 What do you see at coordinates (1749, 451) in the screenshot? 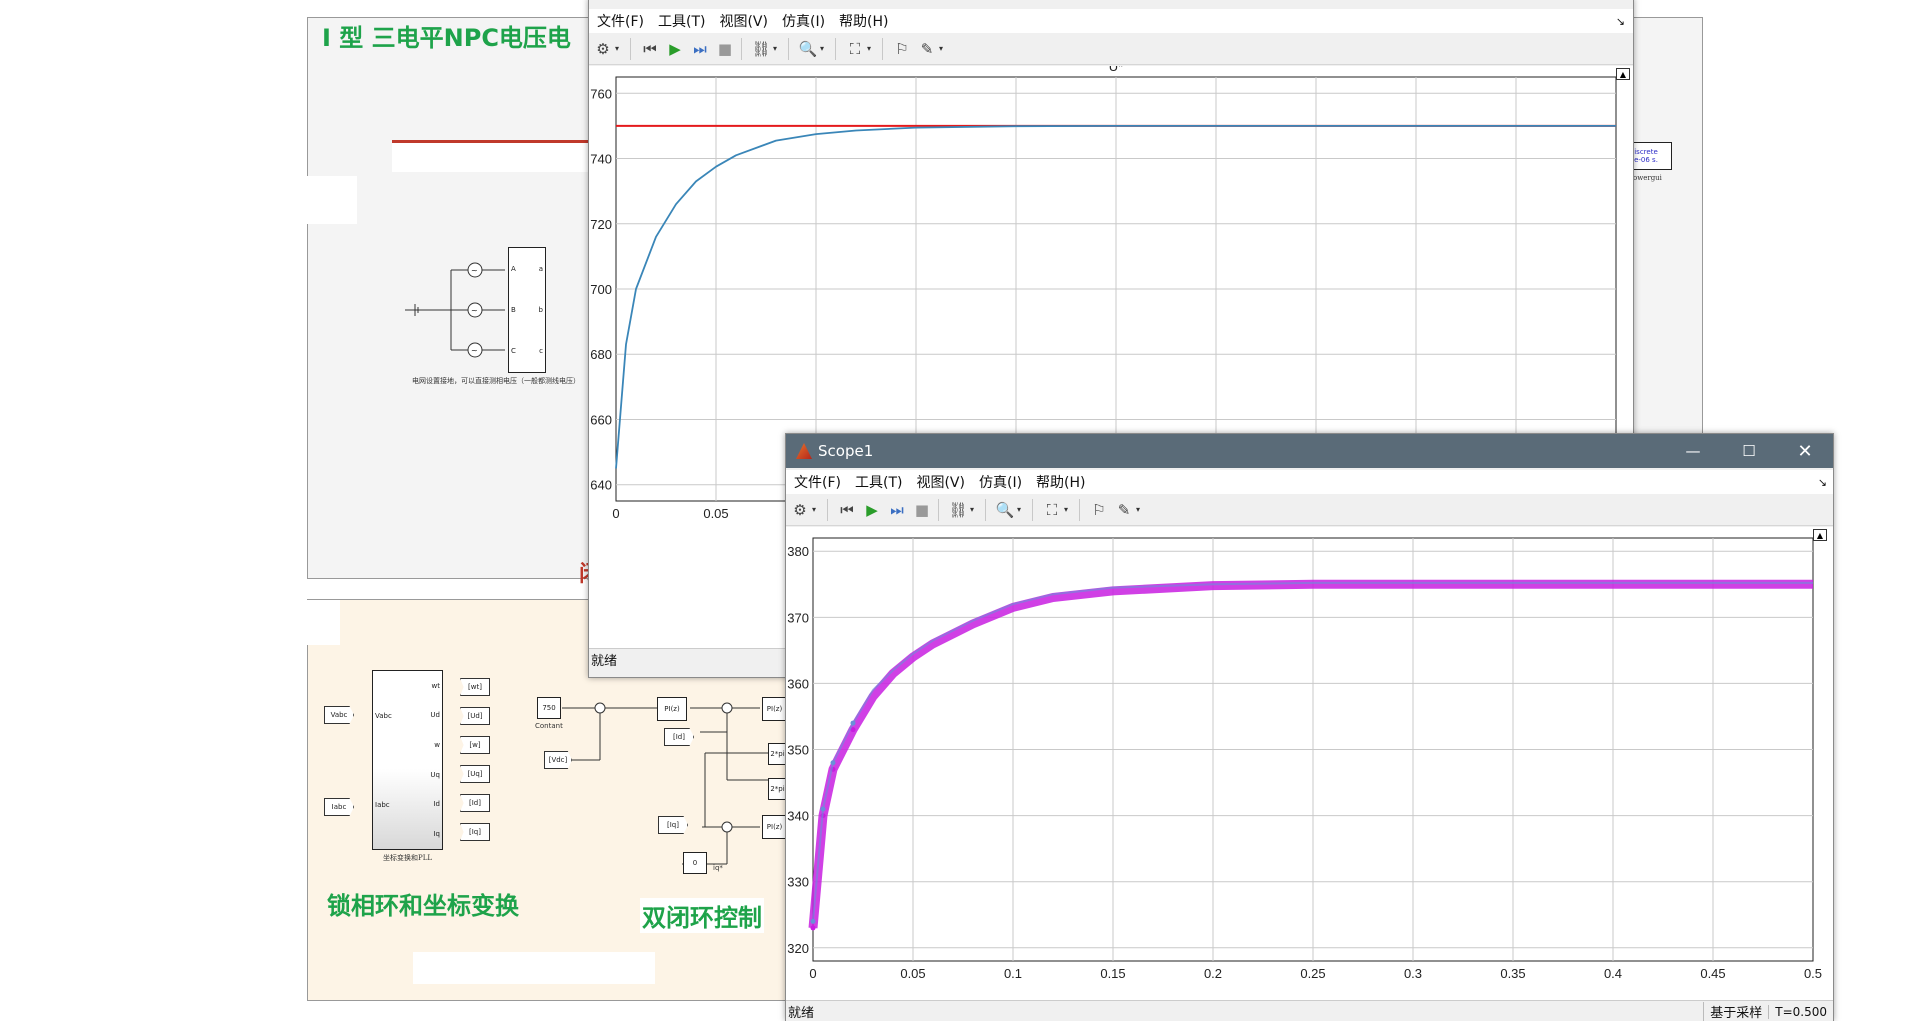
I see `maximize-icon: ☐` at bounding box center [1749, 451].